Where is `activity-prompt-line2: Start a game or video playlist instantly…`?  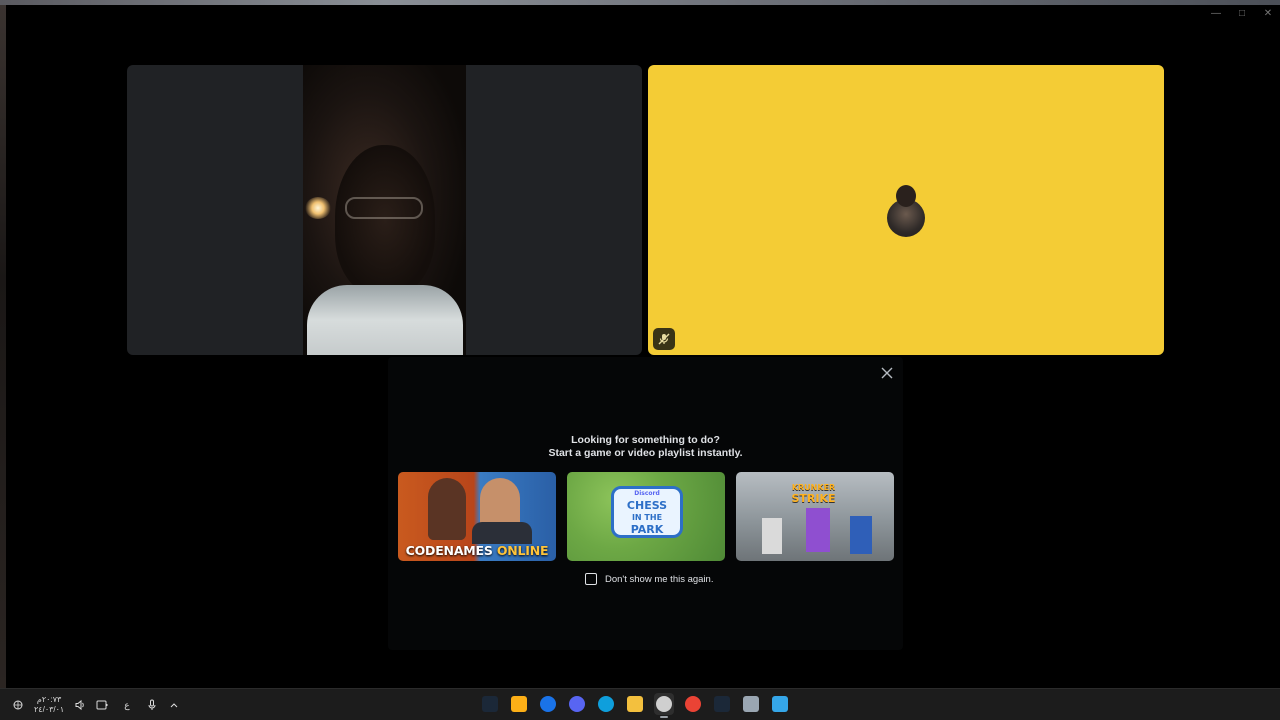
activity-prompt-line2: Start a game or video playlist instantly… is located at coordinates (645, 453).